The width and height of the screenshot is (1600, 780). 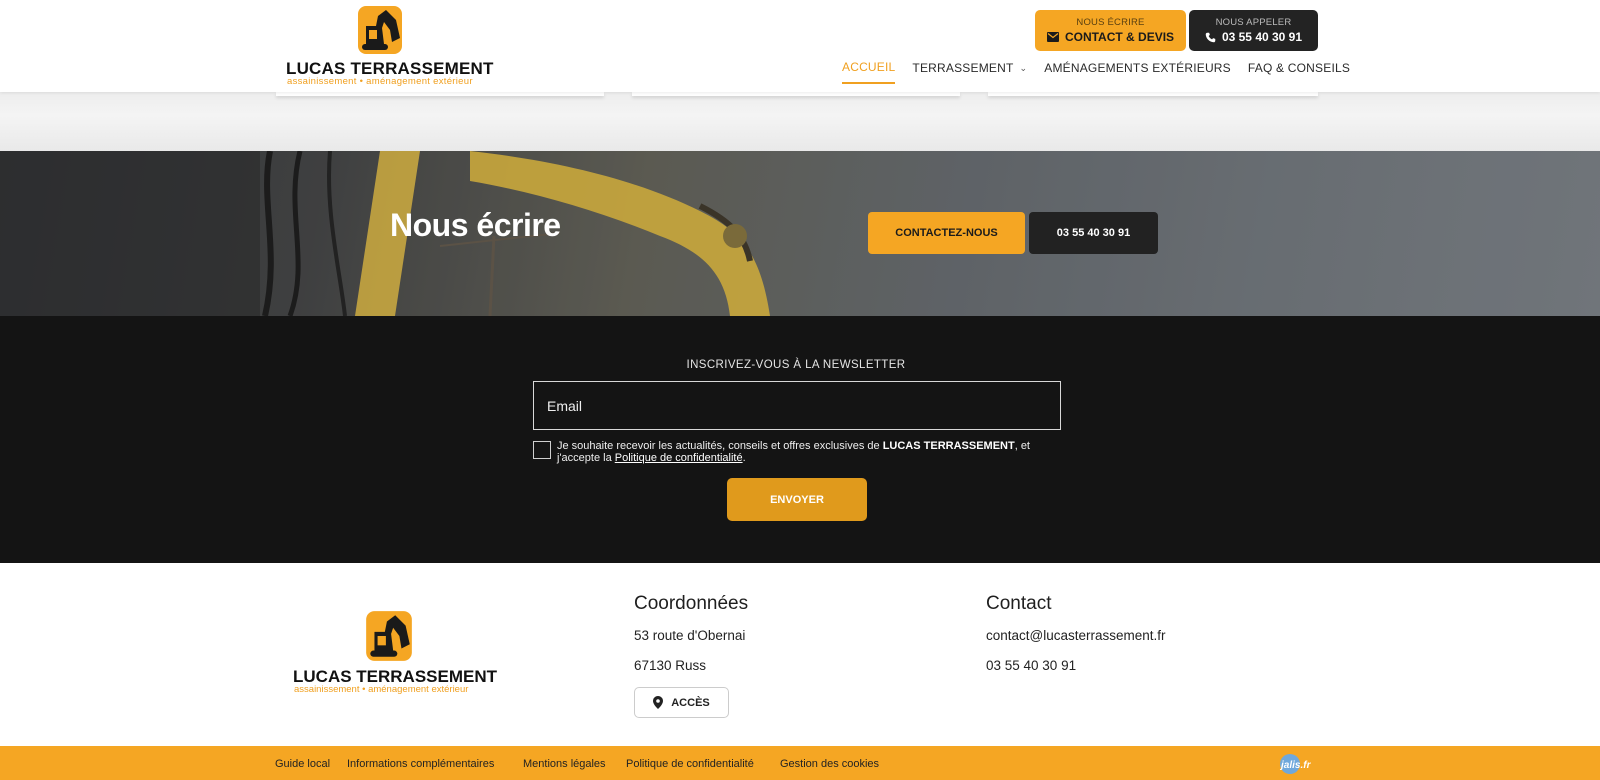 I want to click on footer-link-cookies: Gestion des cookies, so click(x=829, y=764).